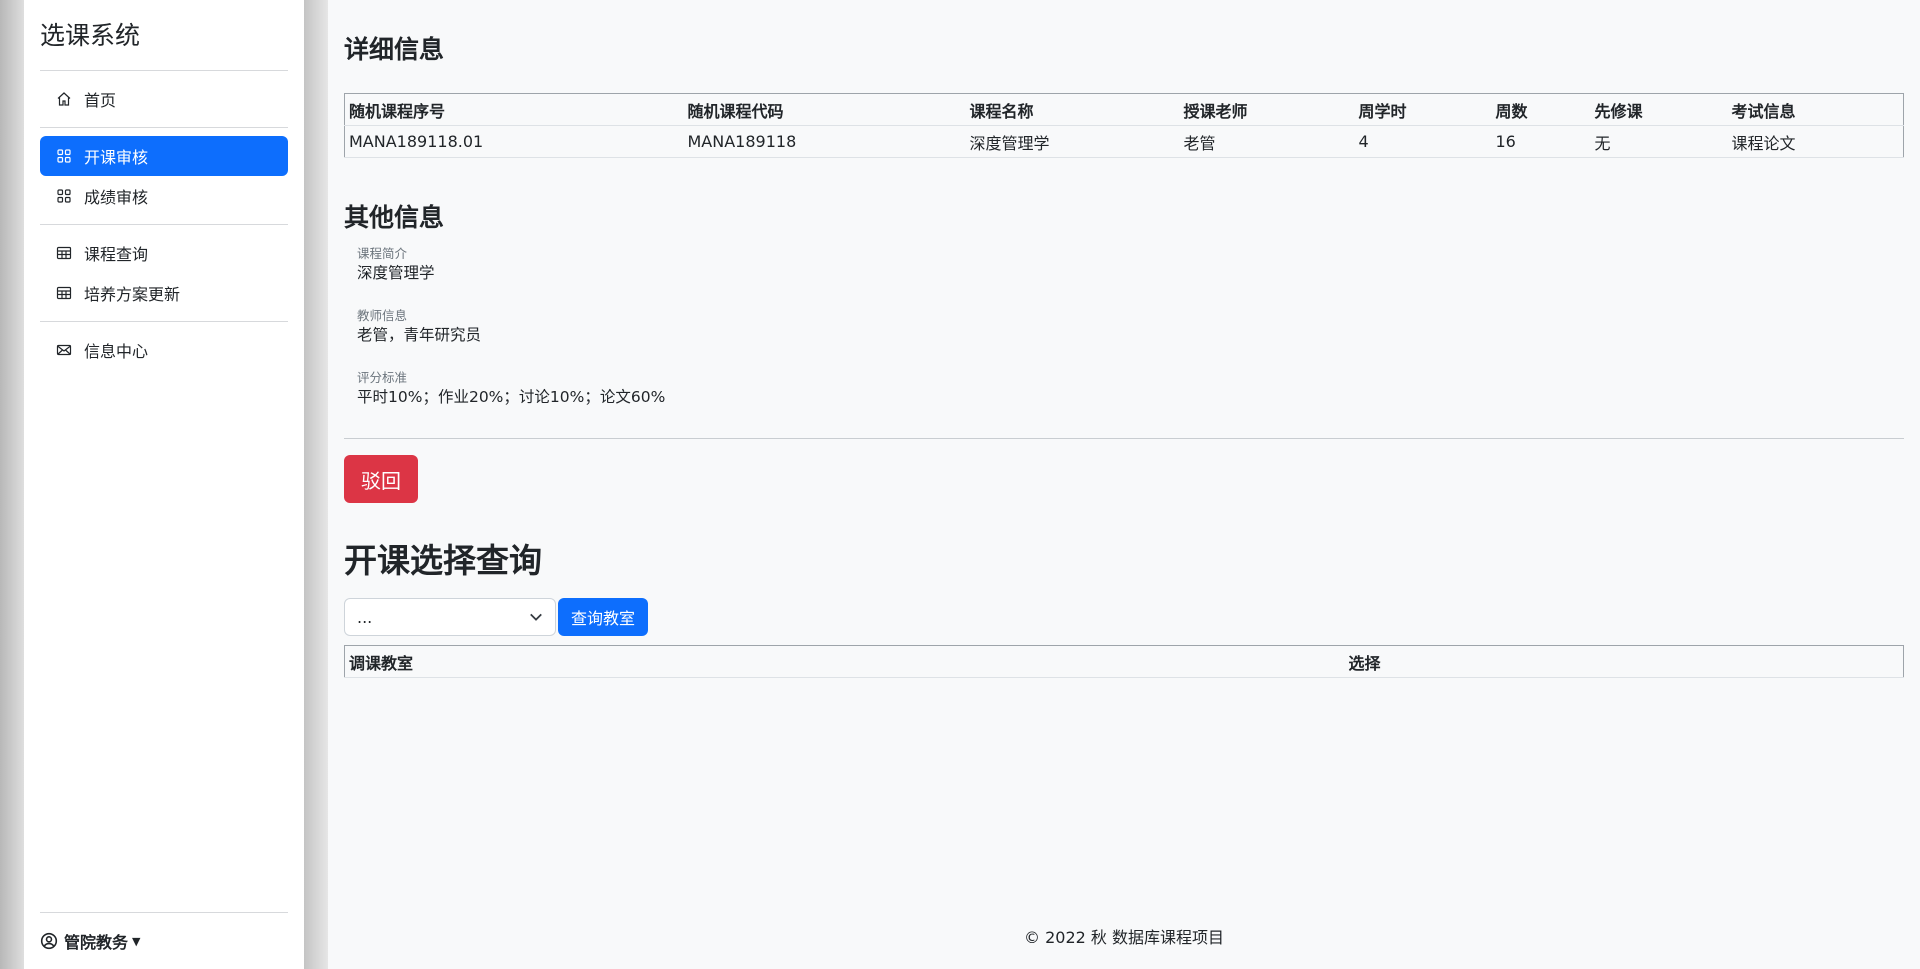 The height and width of the screenshot is (969, 1920). Describe the element at coordinates (1423, 109) in the screenshot. I see `column-header: 周学时` at that location.